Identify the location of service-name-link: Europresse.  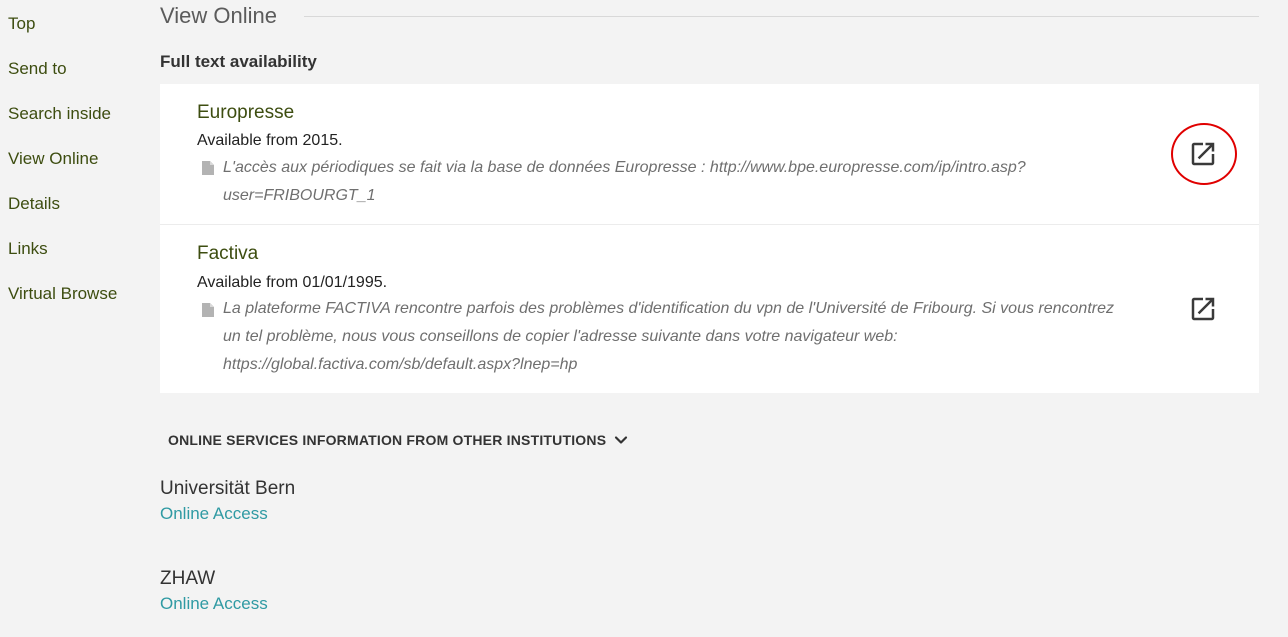
(245, 113).